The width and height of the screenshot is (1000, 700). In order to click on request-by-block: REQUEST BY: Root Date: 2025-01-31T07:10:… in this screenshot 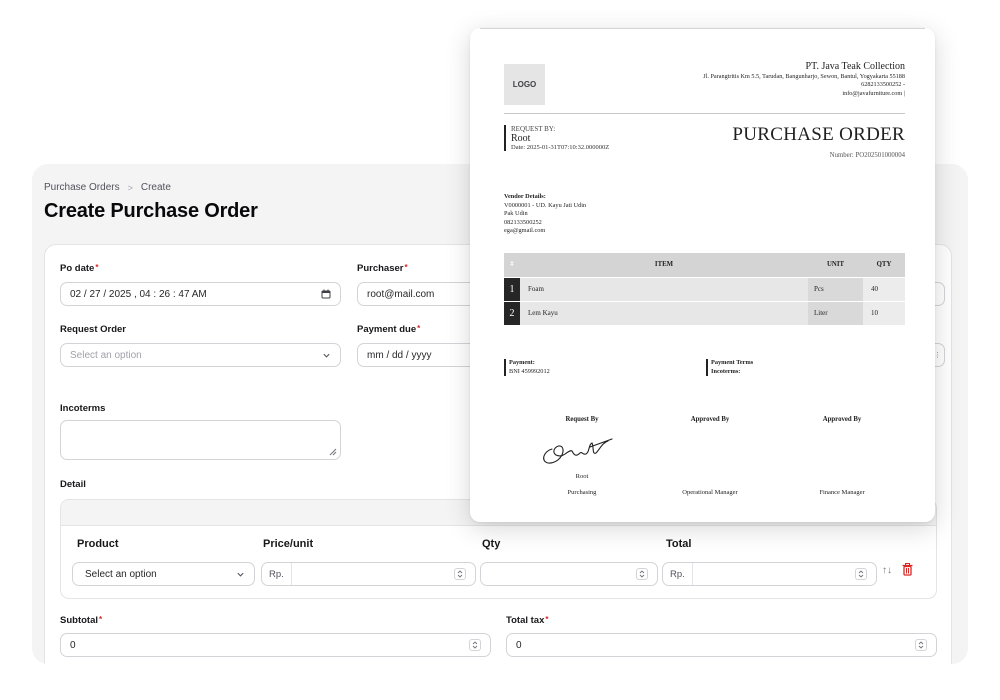, I will do `click(556, 138)`.